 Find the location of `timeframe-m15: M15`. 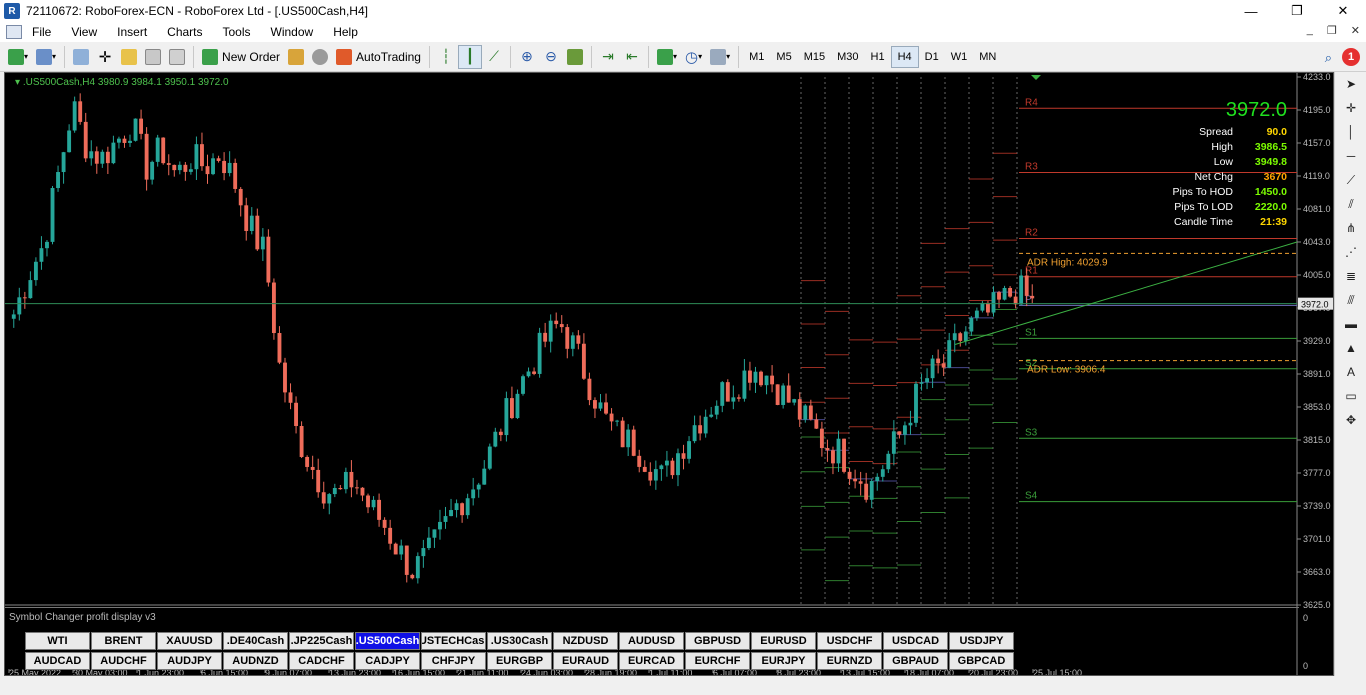

timeframe-m15: M15 is located at coordinates (814, 57).